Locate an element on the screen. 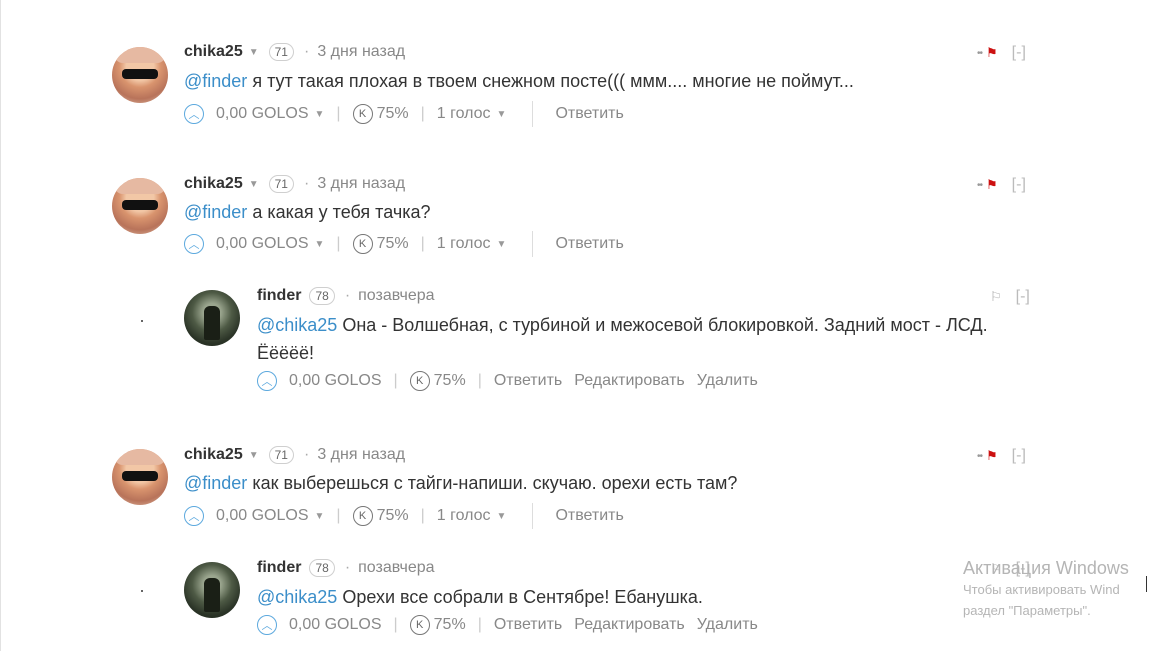  flag-icon: ⚐ is located at coordinates (996, 297).